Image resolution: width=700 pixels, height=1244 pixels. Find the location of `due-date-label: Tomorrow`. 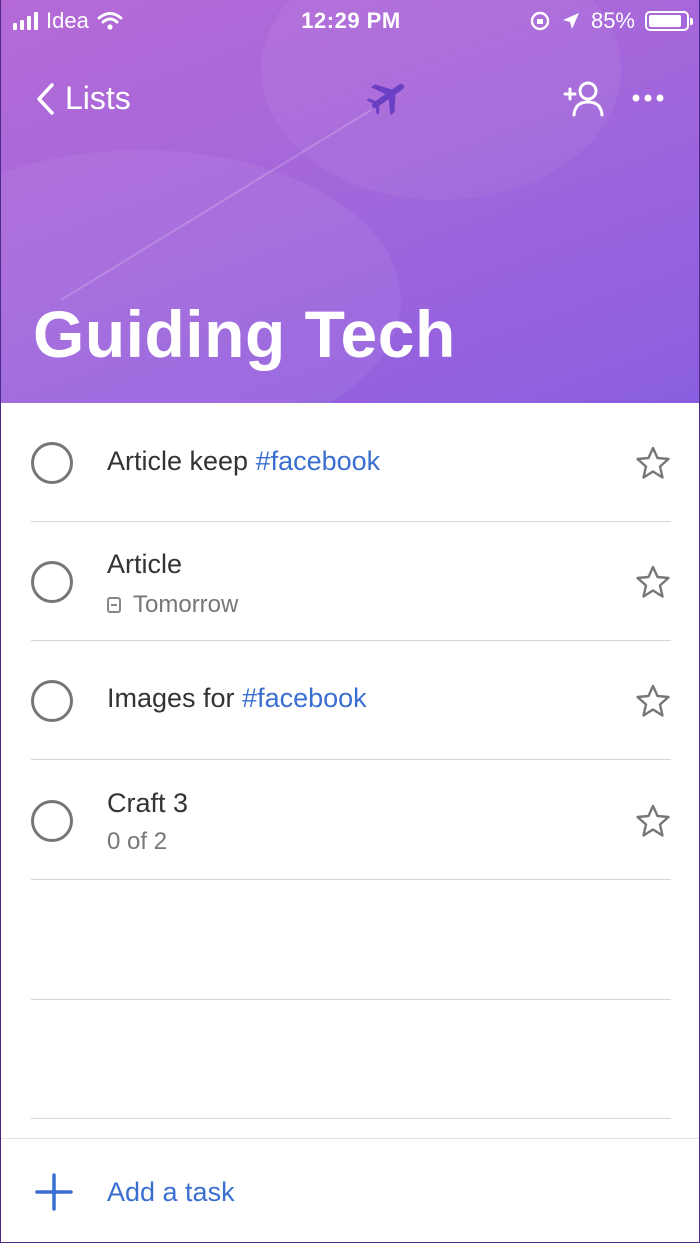

due-date-label: Tomorrow is located at coordinates (186, 604).